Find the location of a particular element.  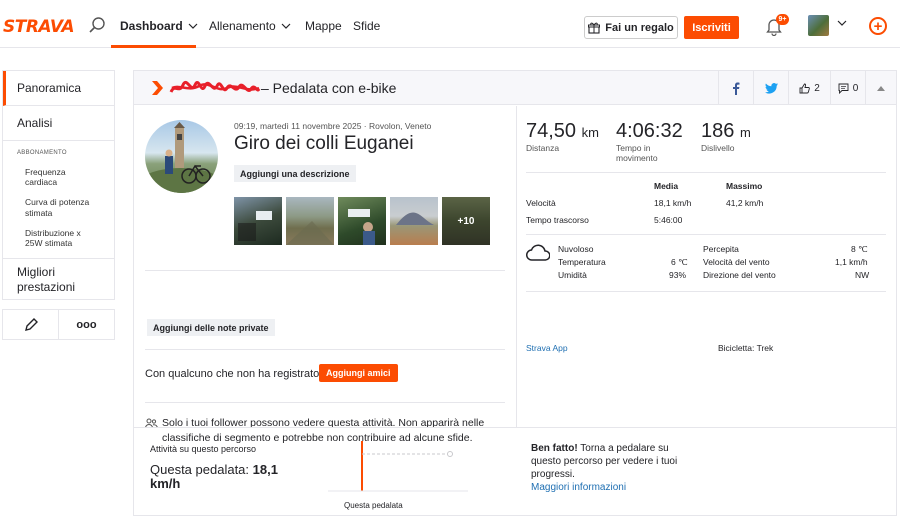

wind-direction-label: Direzione del vento is located at coordinates (739, 275).